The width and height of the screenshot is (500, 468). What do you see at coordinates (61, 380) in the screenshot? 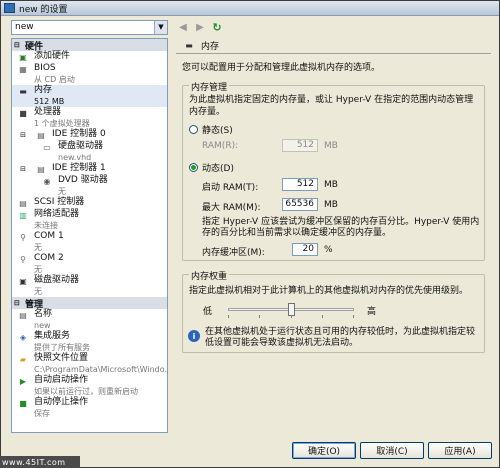
I see `tree-item-label: 自动启动操作` at bounding box center [61, 380].